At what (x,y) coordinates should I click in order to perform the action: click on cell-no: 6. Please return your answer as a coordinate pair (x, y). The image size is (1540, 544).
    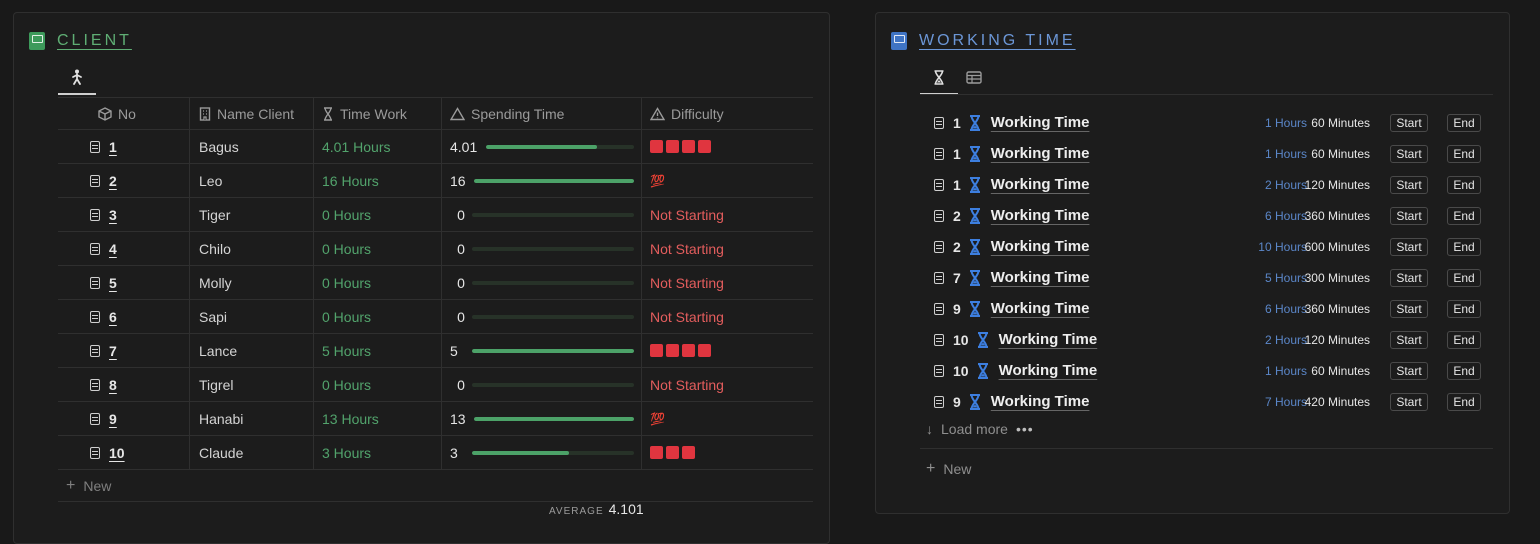
    Looking at the image, I should click on (124, 316).